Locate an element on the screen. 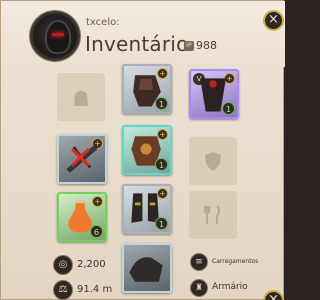  offhand-slot-empty is located at coordinates (213, 161).